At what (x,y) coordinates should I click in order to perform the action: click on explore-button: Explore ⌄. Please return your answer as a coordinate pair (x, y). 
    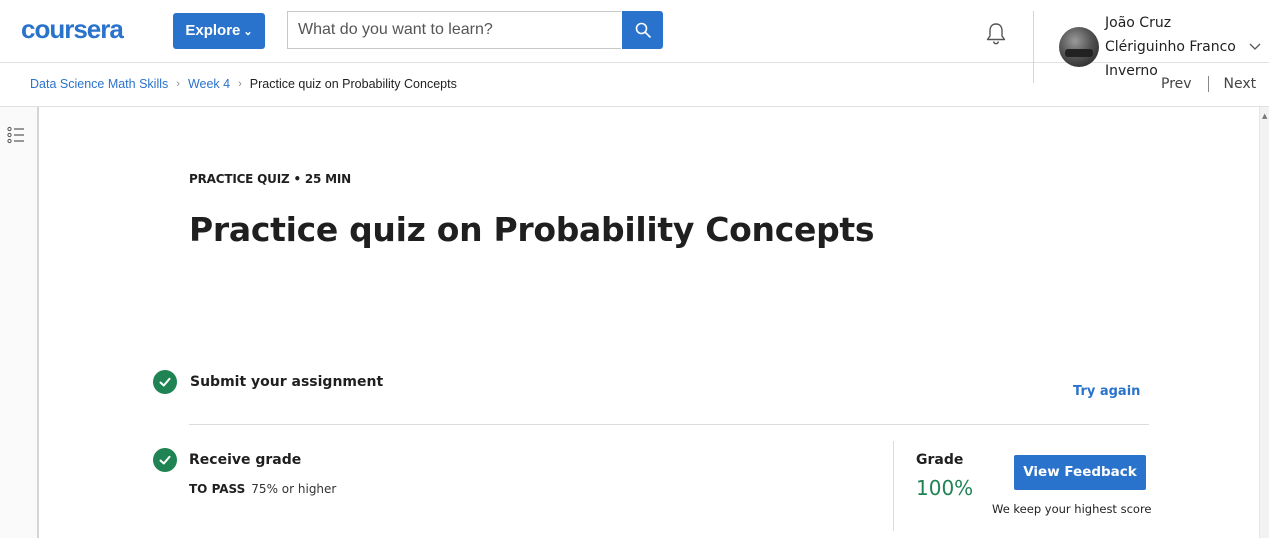
    Looking at the image, I should click on (219, 31).